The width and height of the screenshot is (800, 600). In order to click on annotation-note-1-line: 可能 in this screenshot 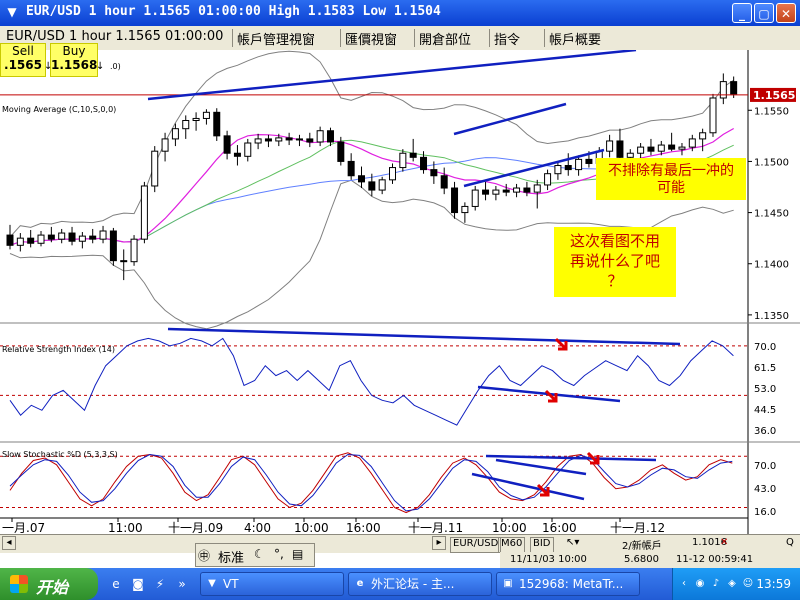, I will do `click(671, 188)`.